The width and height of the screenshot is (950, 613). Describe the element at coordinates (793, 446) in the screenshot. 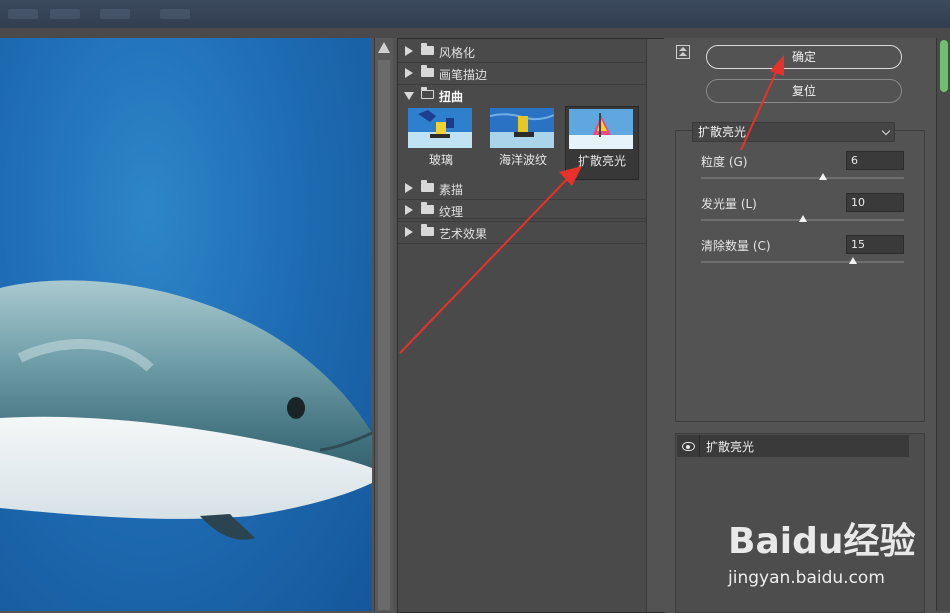

I see `effect-layer-row: 扩散亮光` at that location.